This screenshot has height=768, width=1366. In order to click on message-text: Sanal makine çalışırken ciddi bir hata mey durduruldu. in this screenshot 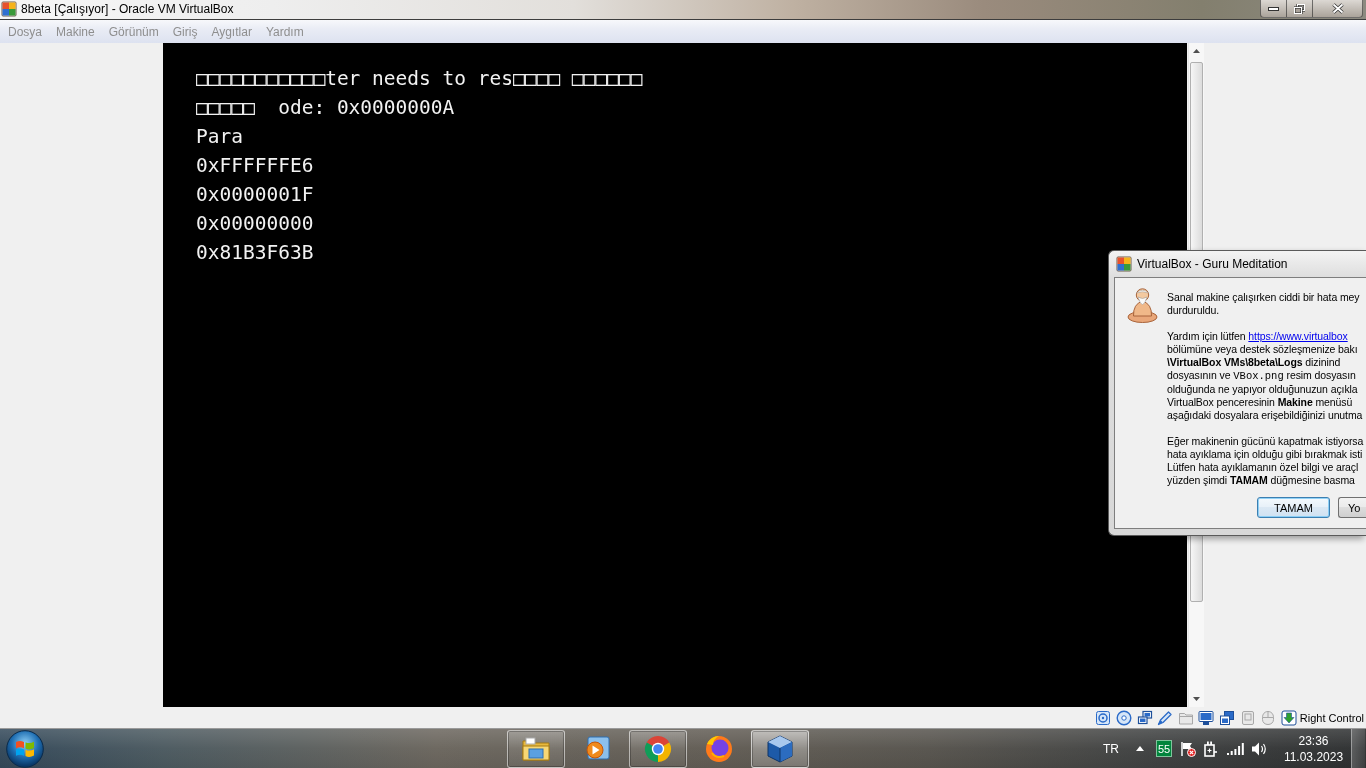, I will do `click(1264, 304)`.